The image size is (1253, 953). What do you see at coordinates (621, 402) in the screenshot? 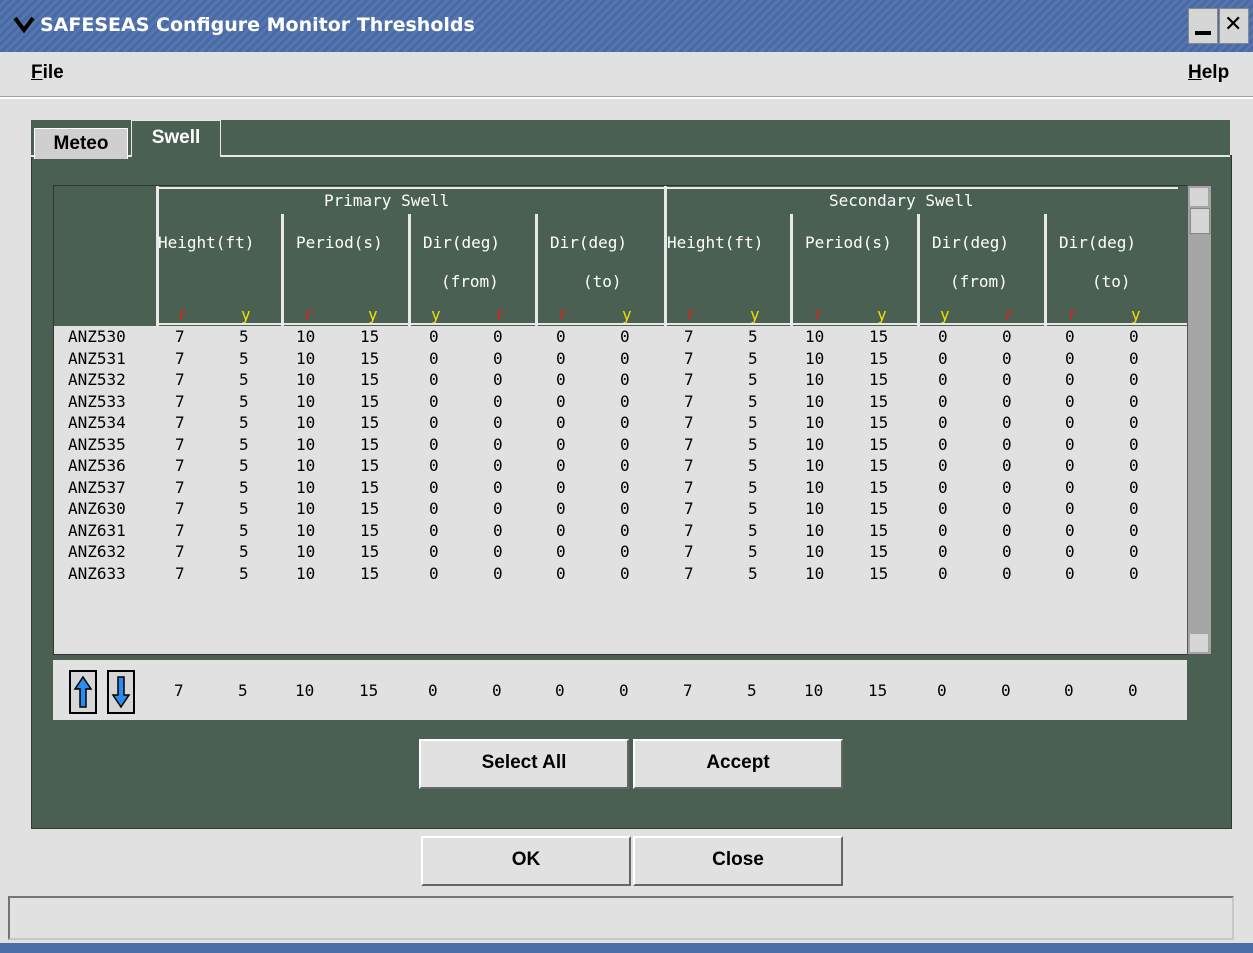
I see `table-row: ANZ533 7 5 10 15 0 0 0 0 7 5 10 15 0 0 0 0` at bounding box center [621, 402].